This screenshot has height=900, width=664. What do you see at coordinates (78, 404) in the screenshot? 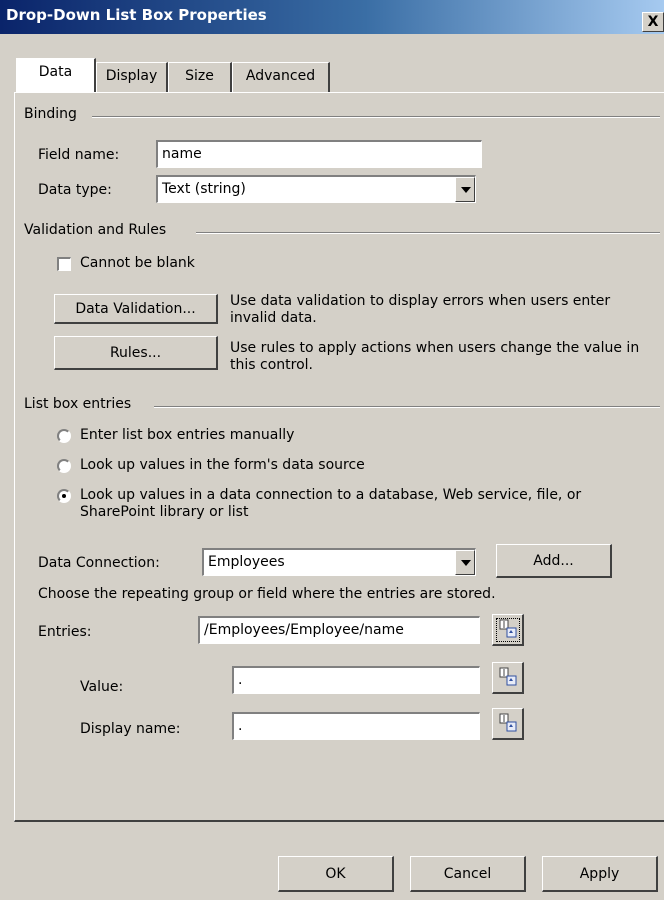
I see `list-entries-section-label: List box entries` at bounding box center [78, 404].